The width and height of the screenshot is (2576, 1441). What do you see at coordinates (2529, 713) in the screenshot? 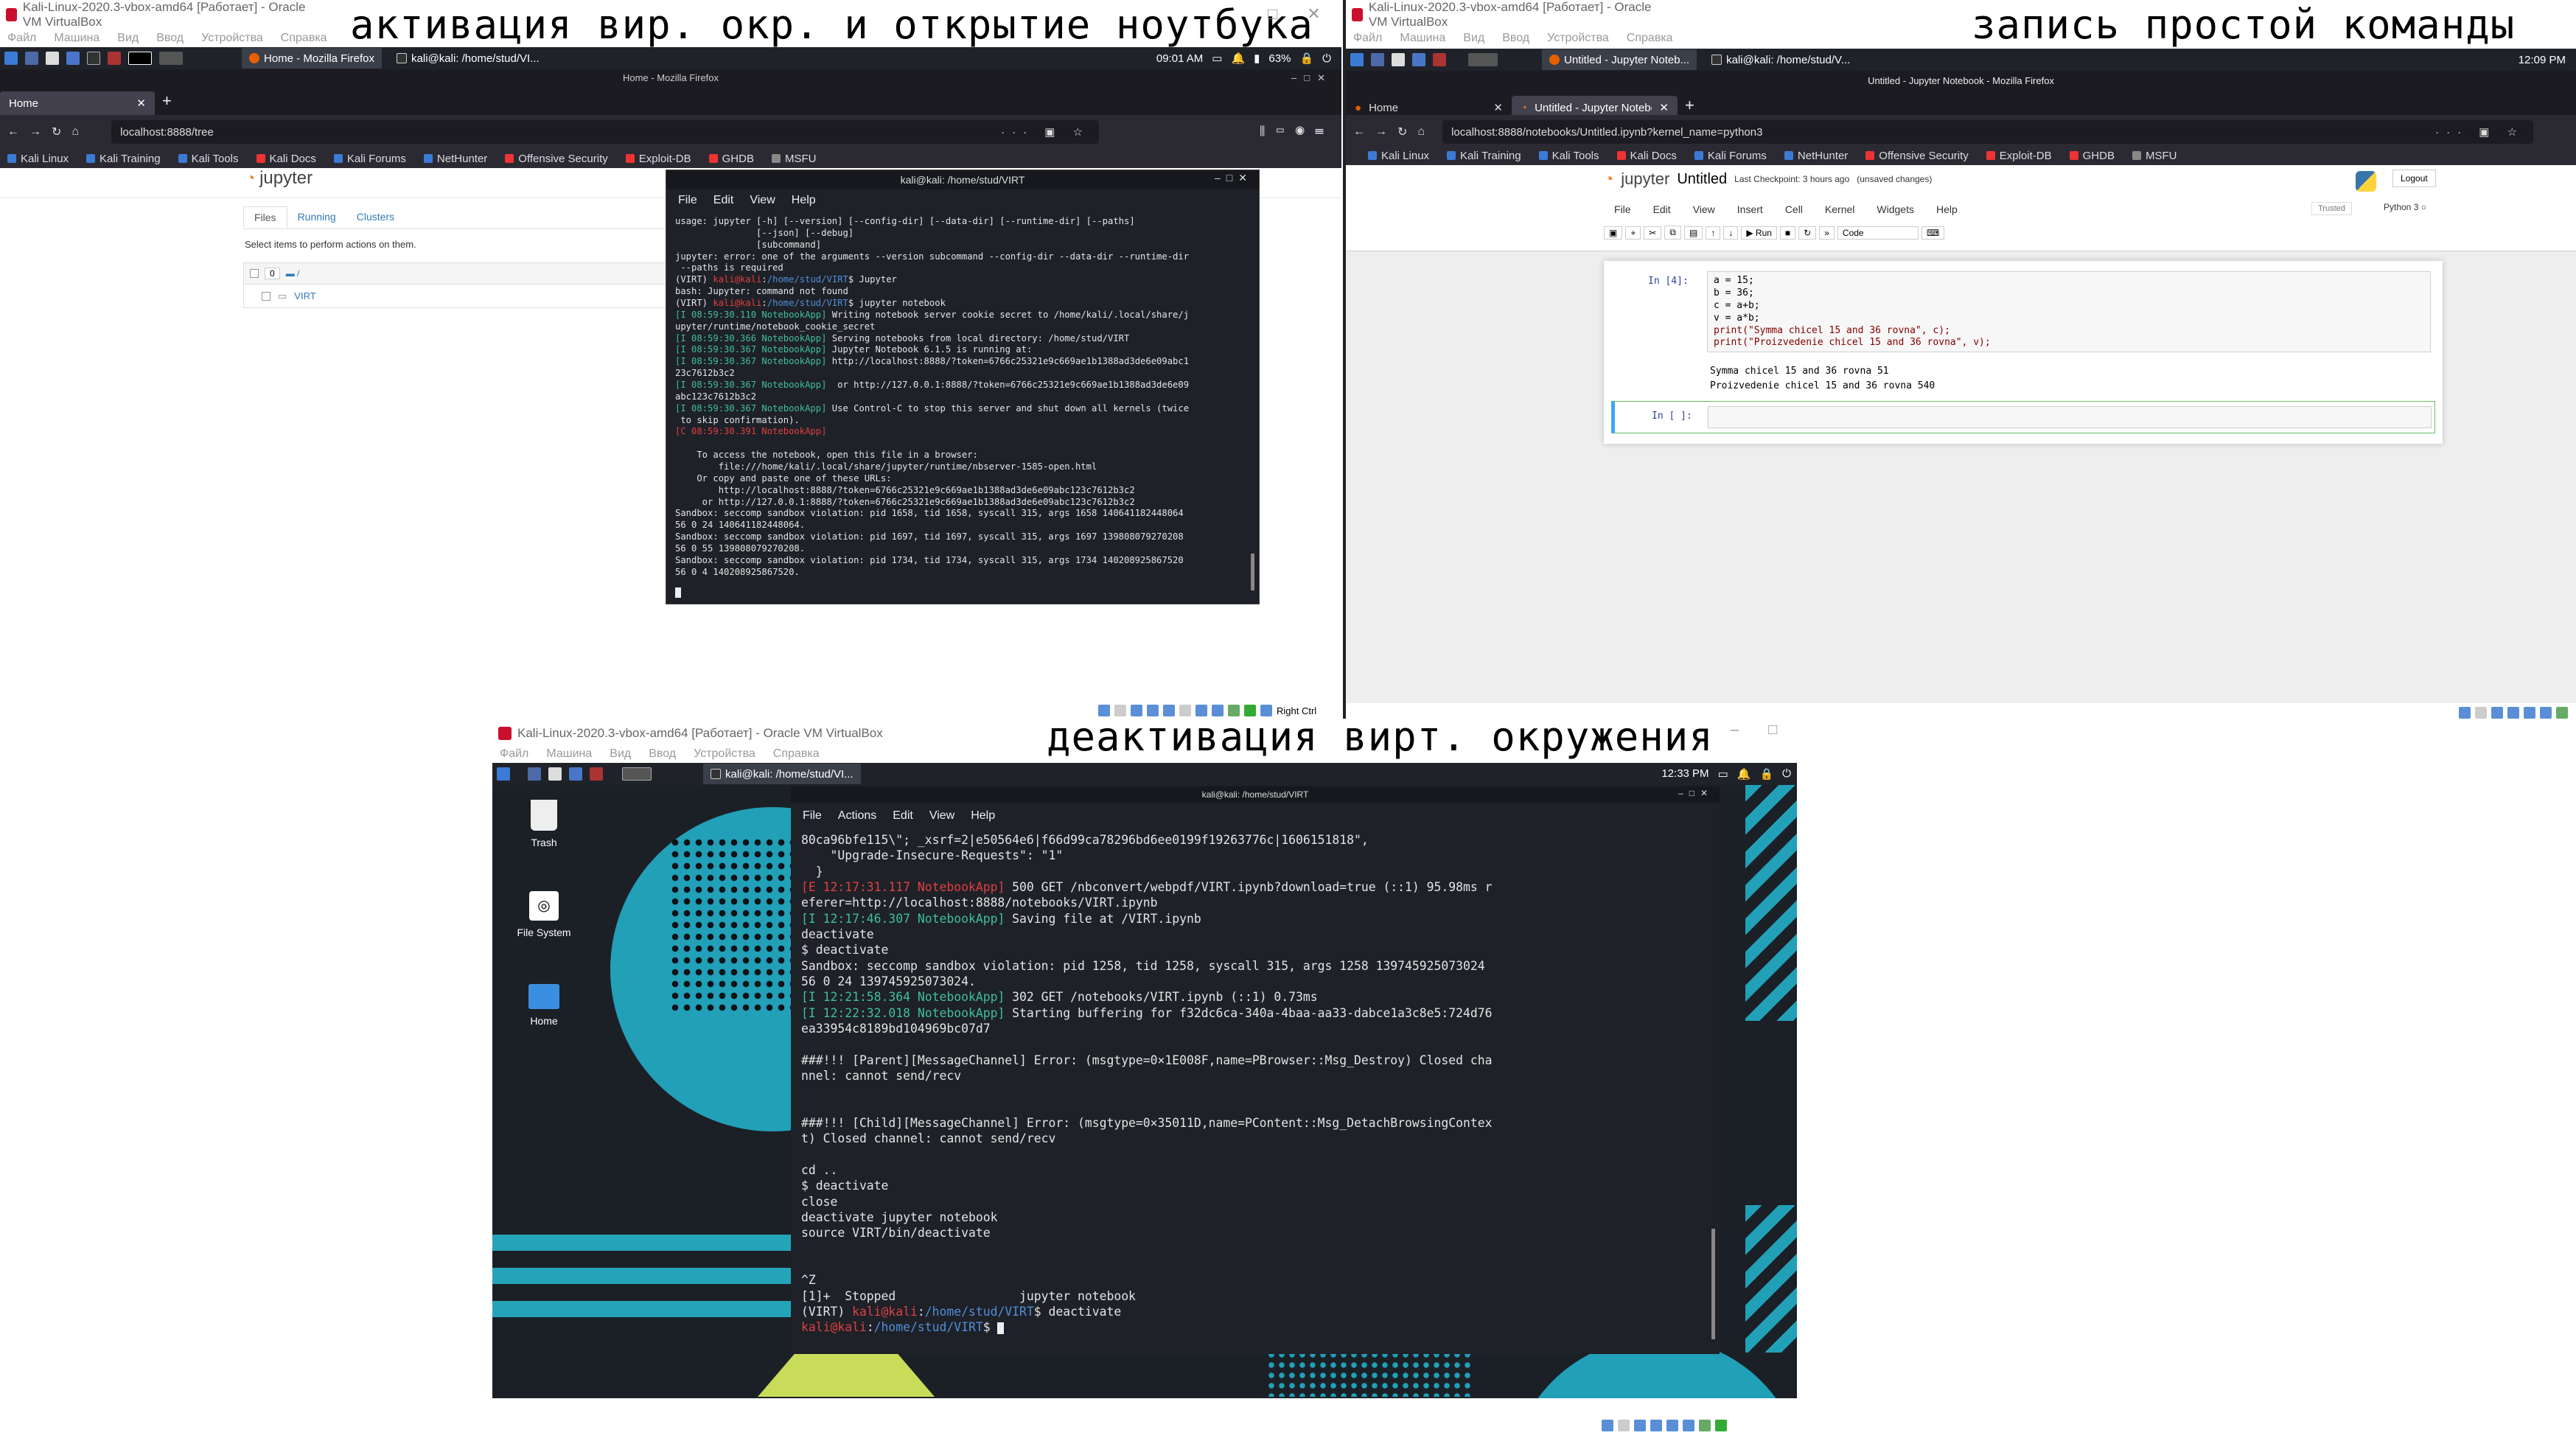
I see `usb-icon` at bounding box center [2529, 713].